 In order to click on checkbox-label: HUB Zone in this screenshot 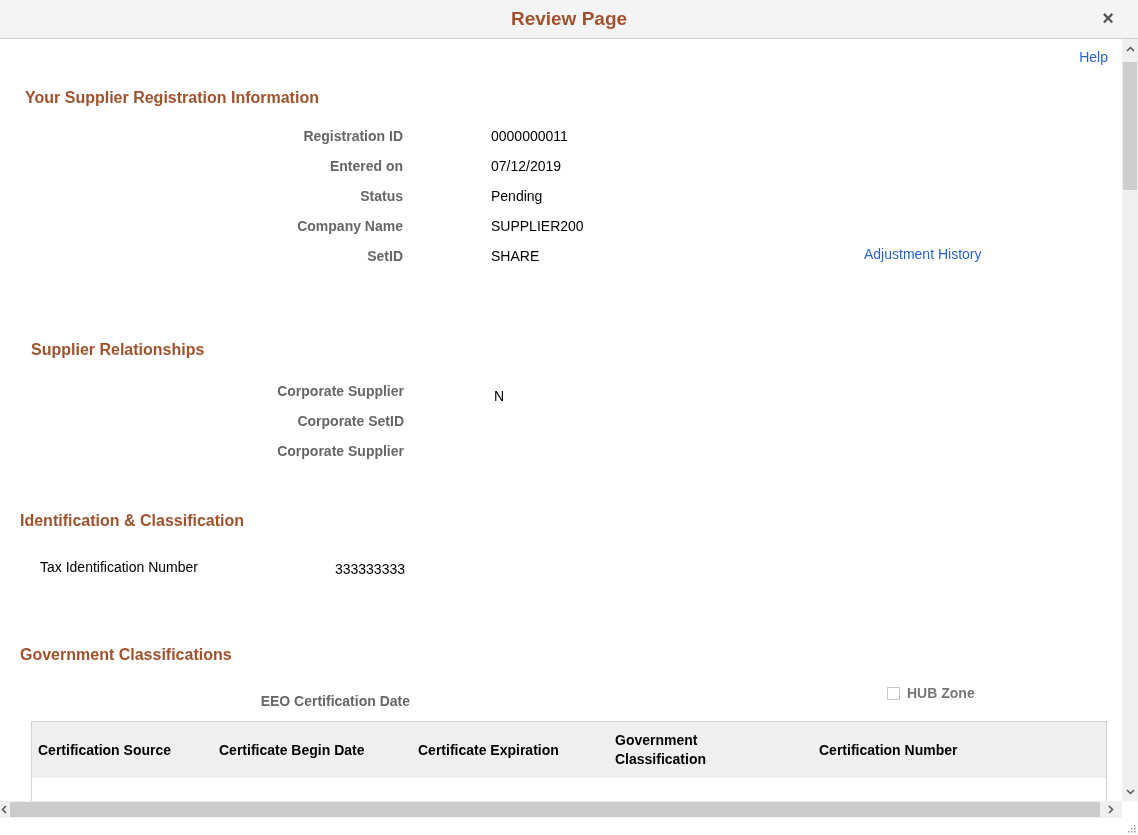, I will do `click(941, 693)`.